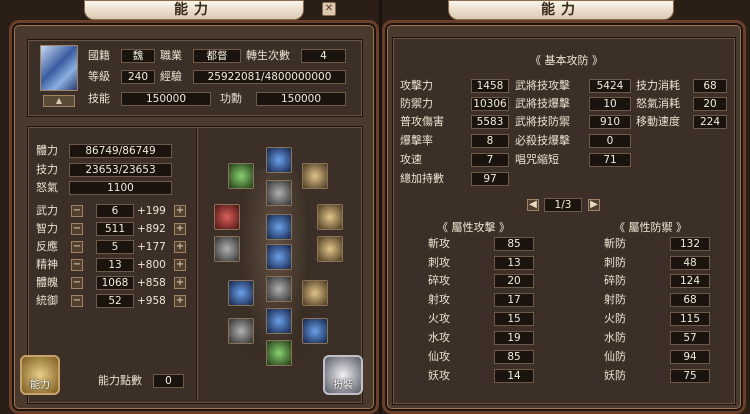  I want to click on equip-slot-boots, so click(279, 321).